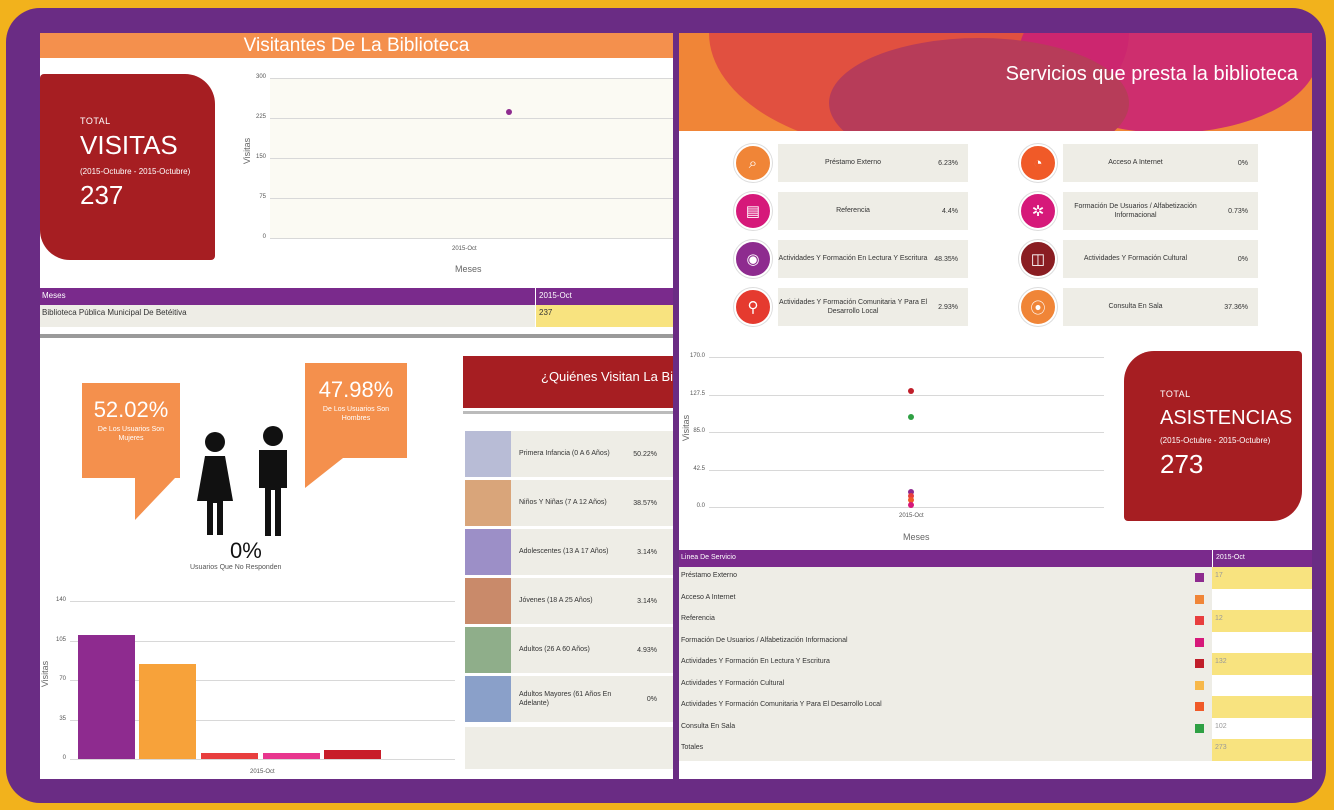 The height and width of the screenshot is (810, 1334). Describe the element at coordinates (1175, 394) in the screenshot. I see `asis-total-label: TOTAL` at that location.